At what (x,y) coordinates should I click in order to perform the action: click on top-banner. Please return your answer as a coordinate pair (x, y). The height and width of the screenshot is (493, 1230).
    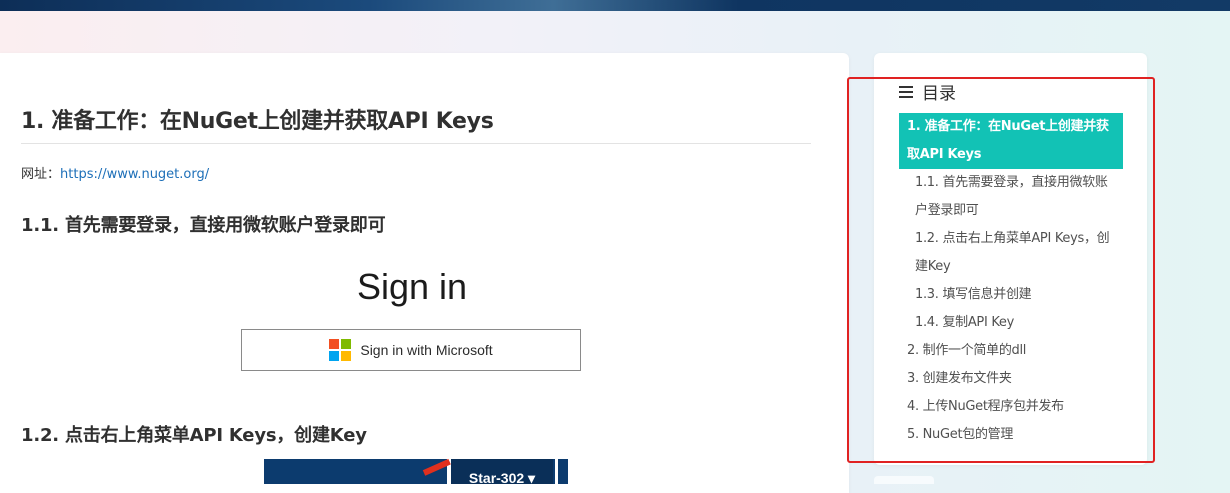
    Looking at the image, I should click on (615, 5).